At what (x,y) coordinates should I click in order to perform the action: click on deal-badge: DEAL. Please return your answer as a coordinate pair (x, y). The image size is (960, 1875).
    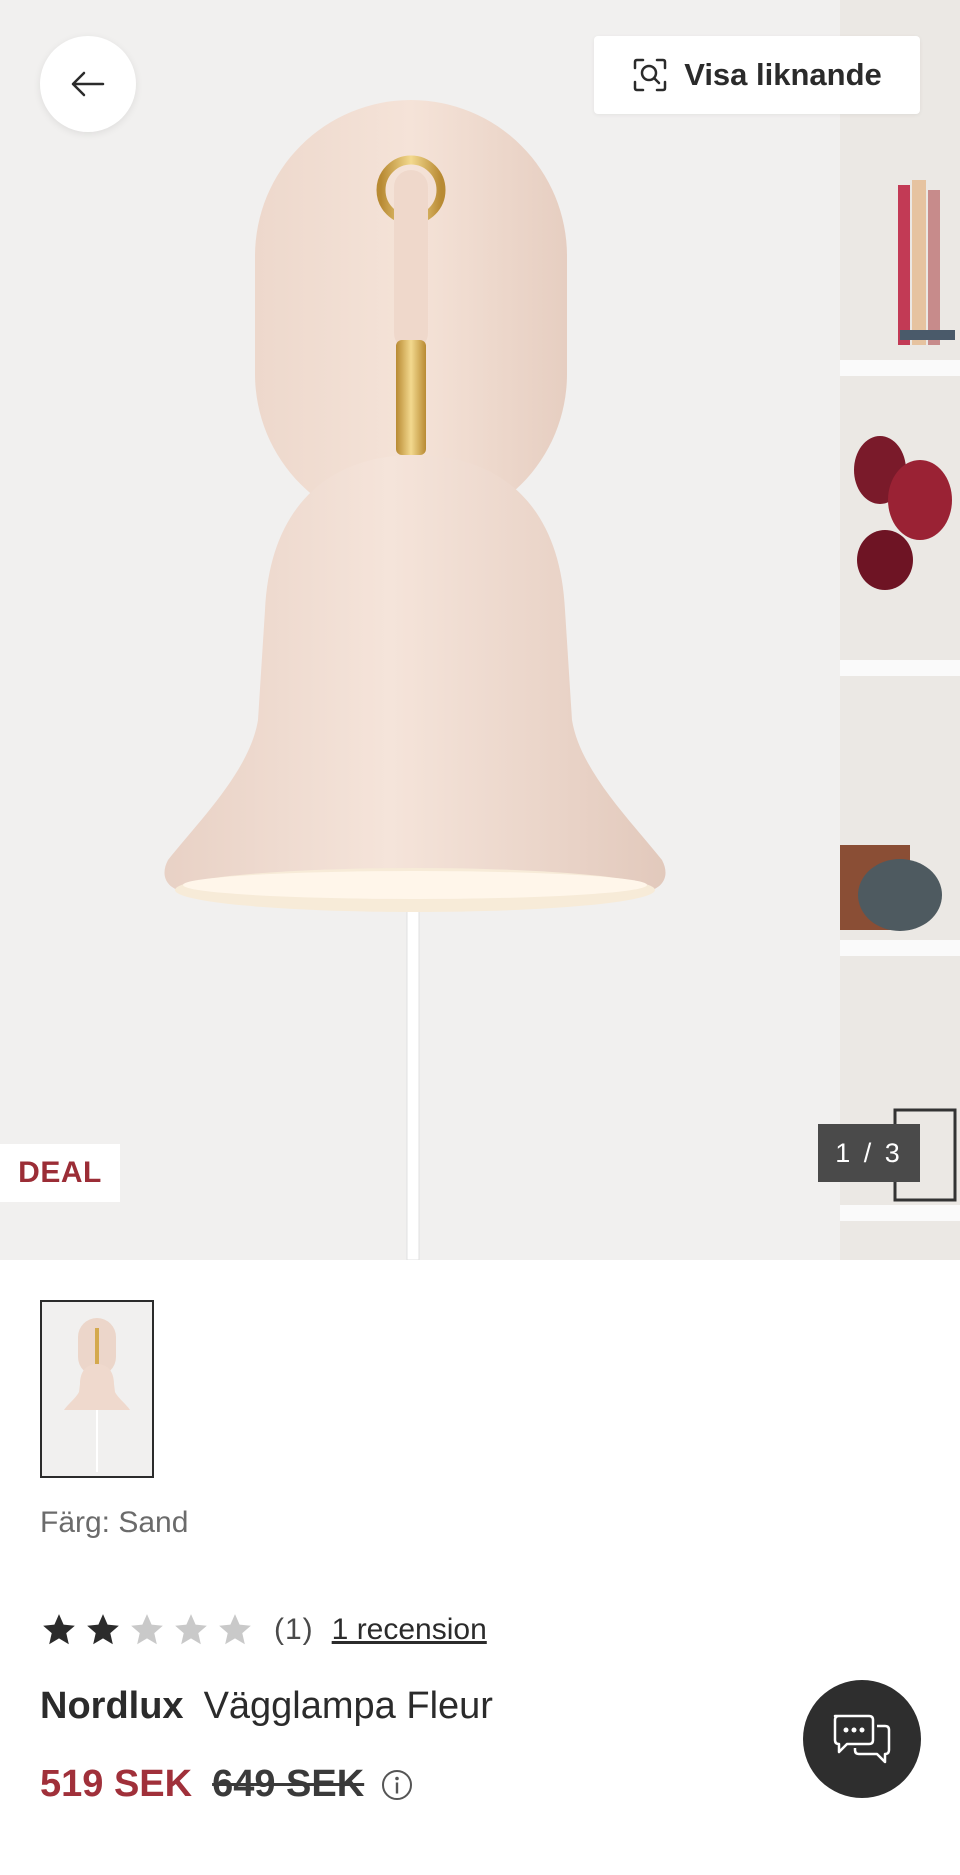
    Looking at the image, I should click on (60, 1173).